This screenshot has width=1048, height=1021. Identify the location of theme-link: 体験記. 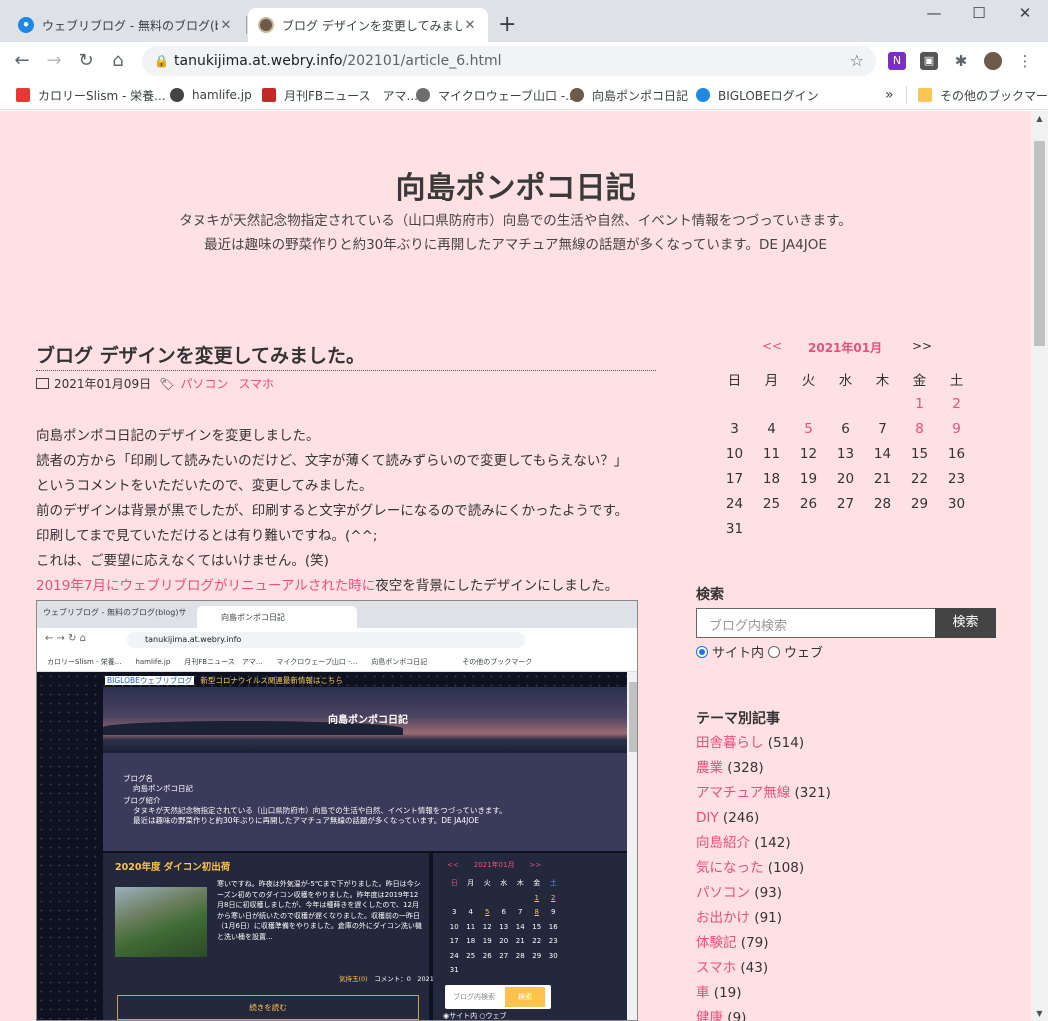
(716, 943).